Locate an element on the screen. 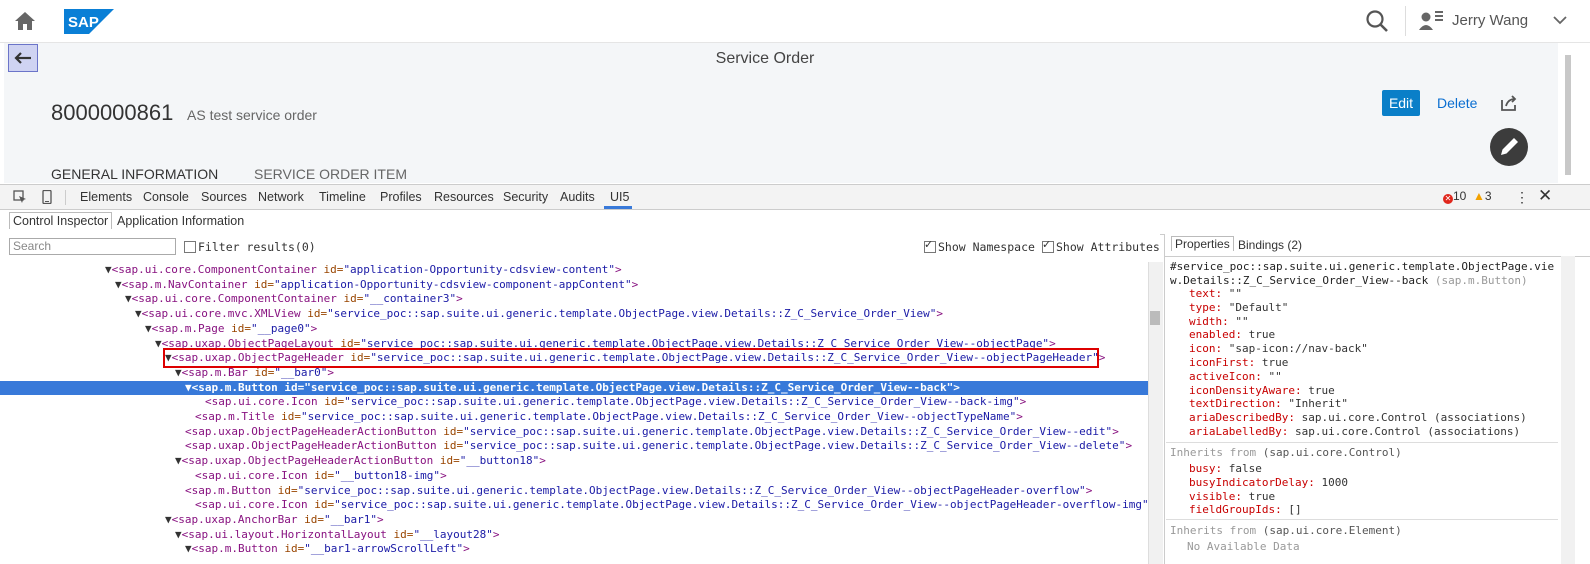  tab-console: Console is located at coordinates (166, 197).